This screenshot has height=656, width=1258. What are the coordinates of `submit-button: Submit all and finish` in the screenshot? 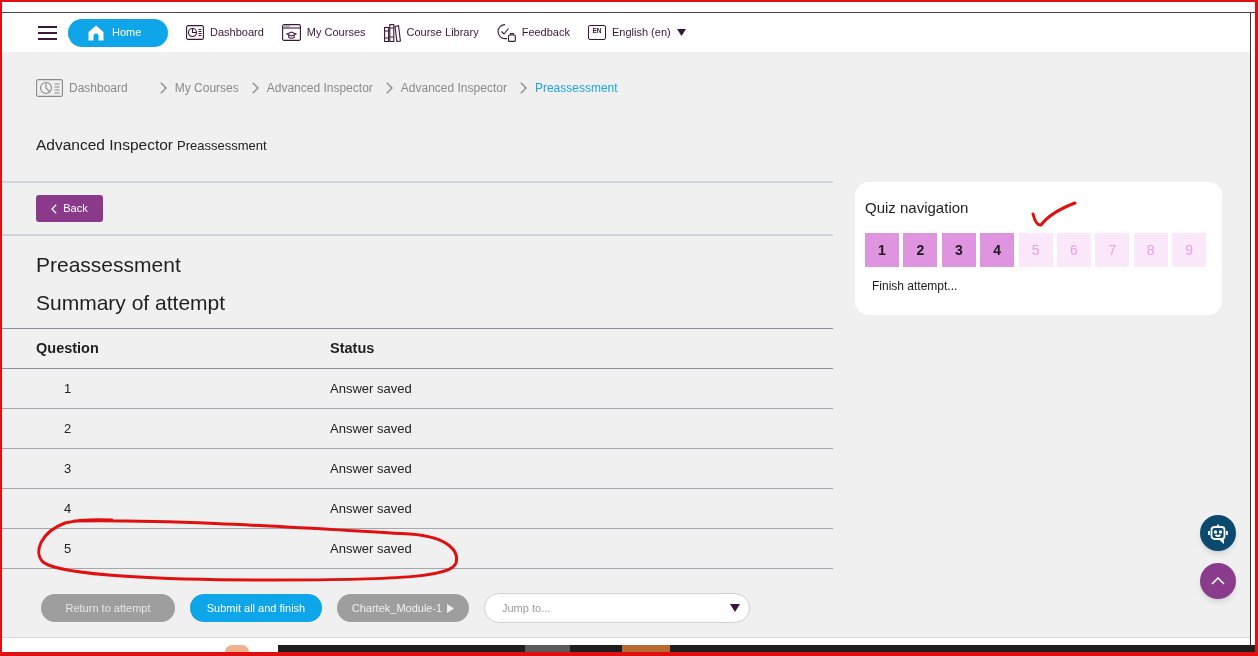 It's located at (256, 608).